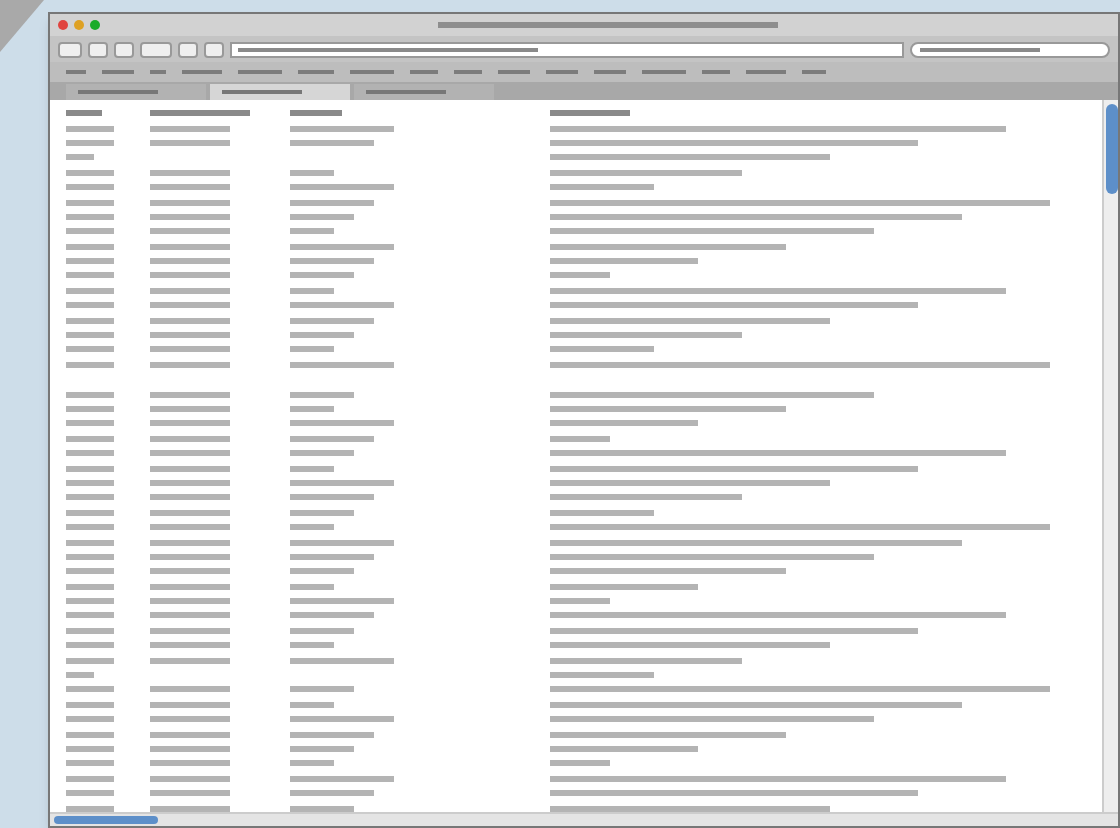  Describe the element at coordinates (584, 819) in the screenshot. I see `horizontal-scrollbar` at that location.